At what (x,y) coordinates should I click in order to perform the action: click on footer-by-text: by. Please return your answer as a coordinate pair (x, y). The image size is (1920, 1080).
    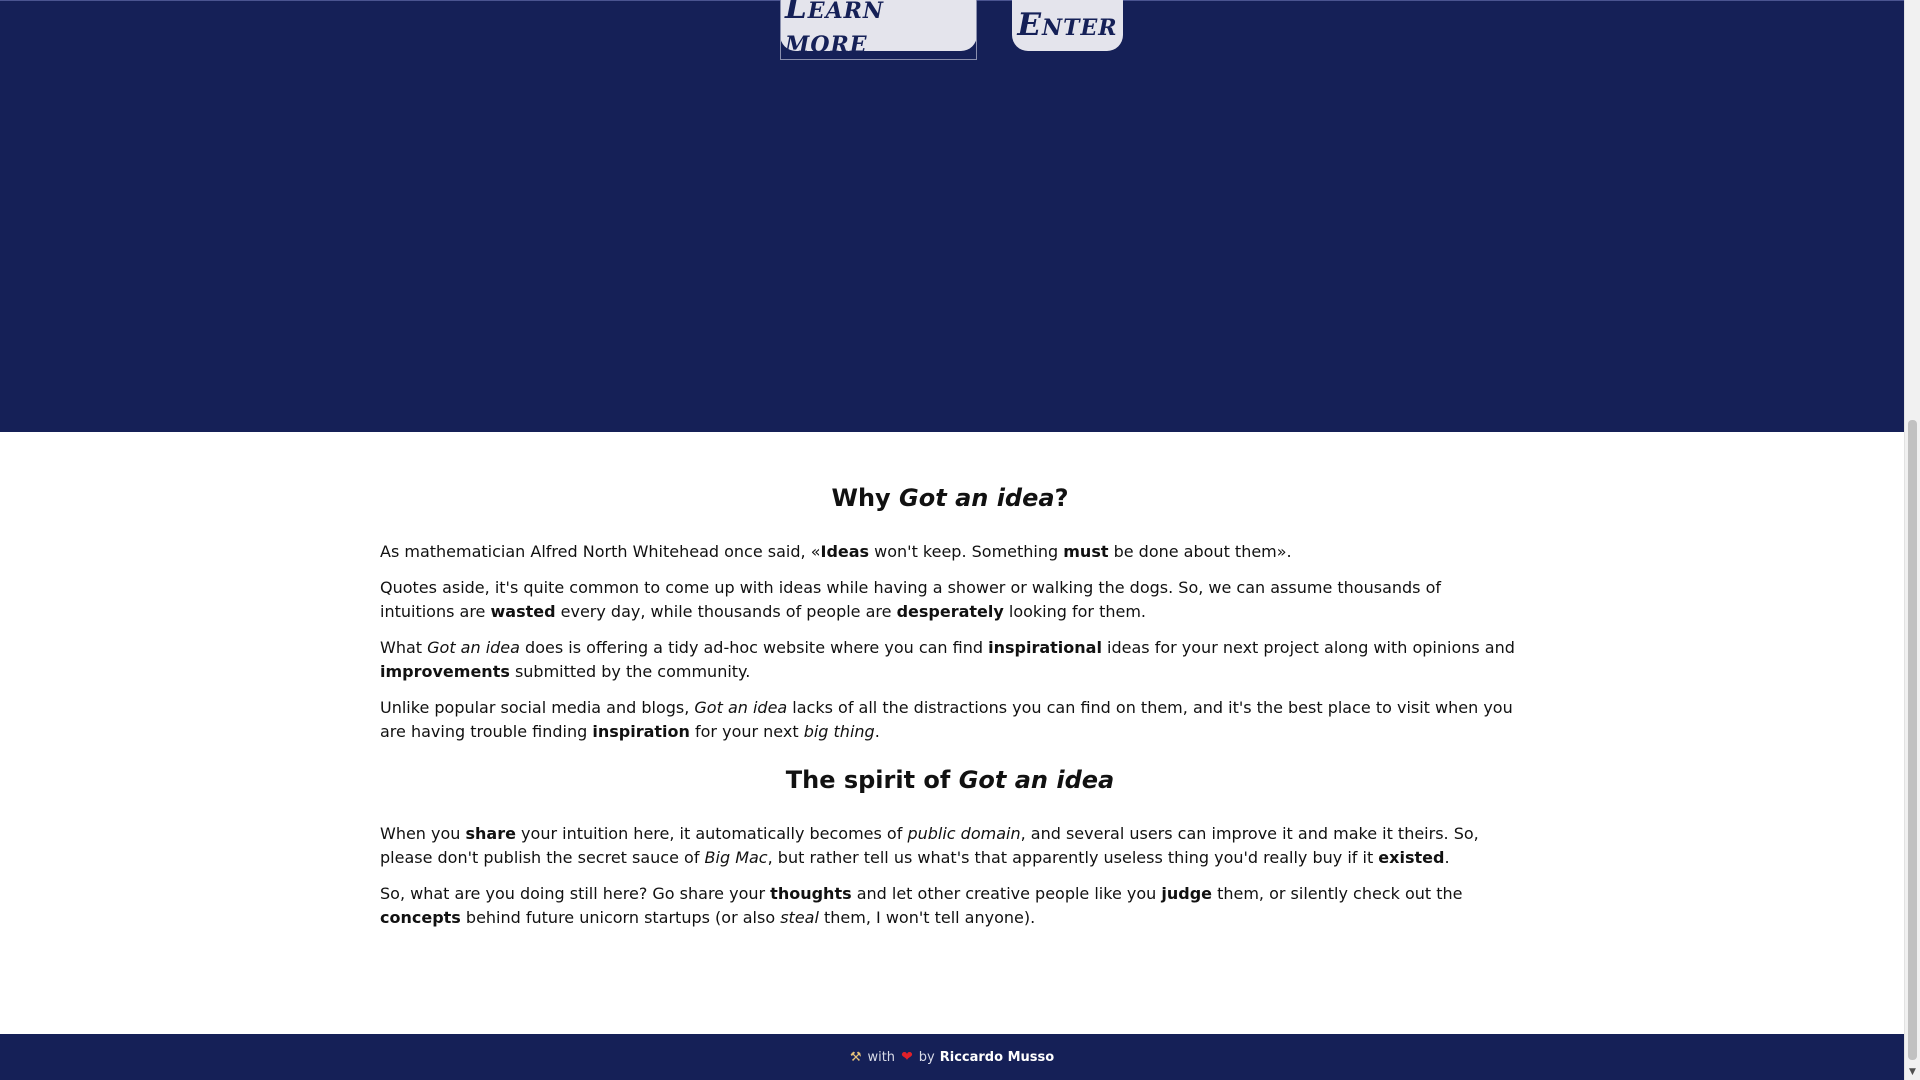
    Looking at the image, I should click on (926, 1057).